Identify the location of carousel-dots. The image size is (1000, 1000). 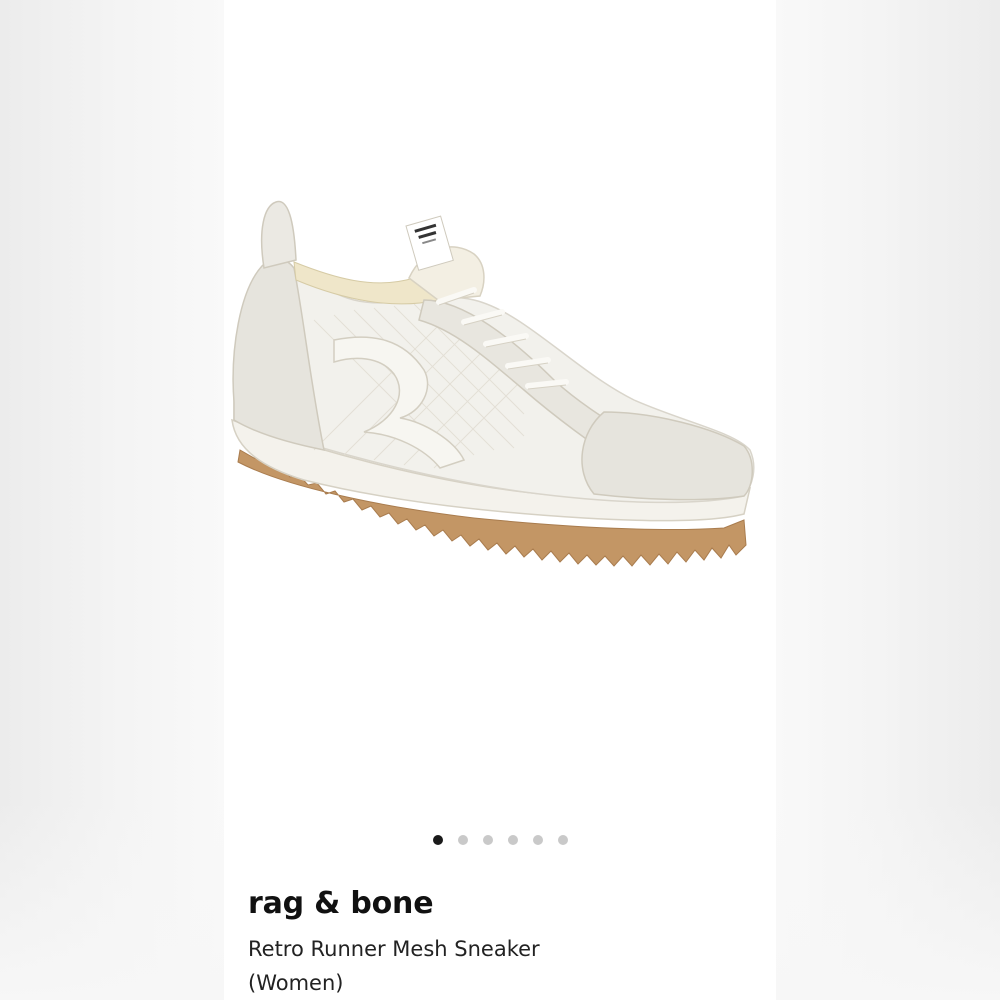
(500, 840).